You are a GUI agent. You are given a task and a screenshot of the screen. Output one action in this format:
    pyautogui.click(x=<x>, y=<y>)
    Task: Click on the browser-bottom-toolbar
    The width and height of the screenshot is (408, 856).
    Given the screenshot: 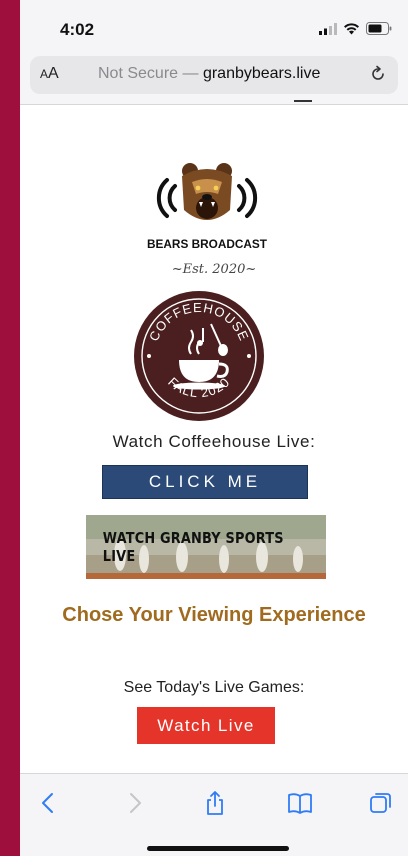 What is the action you would take?
    pyautogui.click(x=214, y=814)
    